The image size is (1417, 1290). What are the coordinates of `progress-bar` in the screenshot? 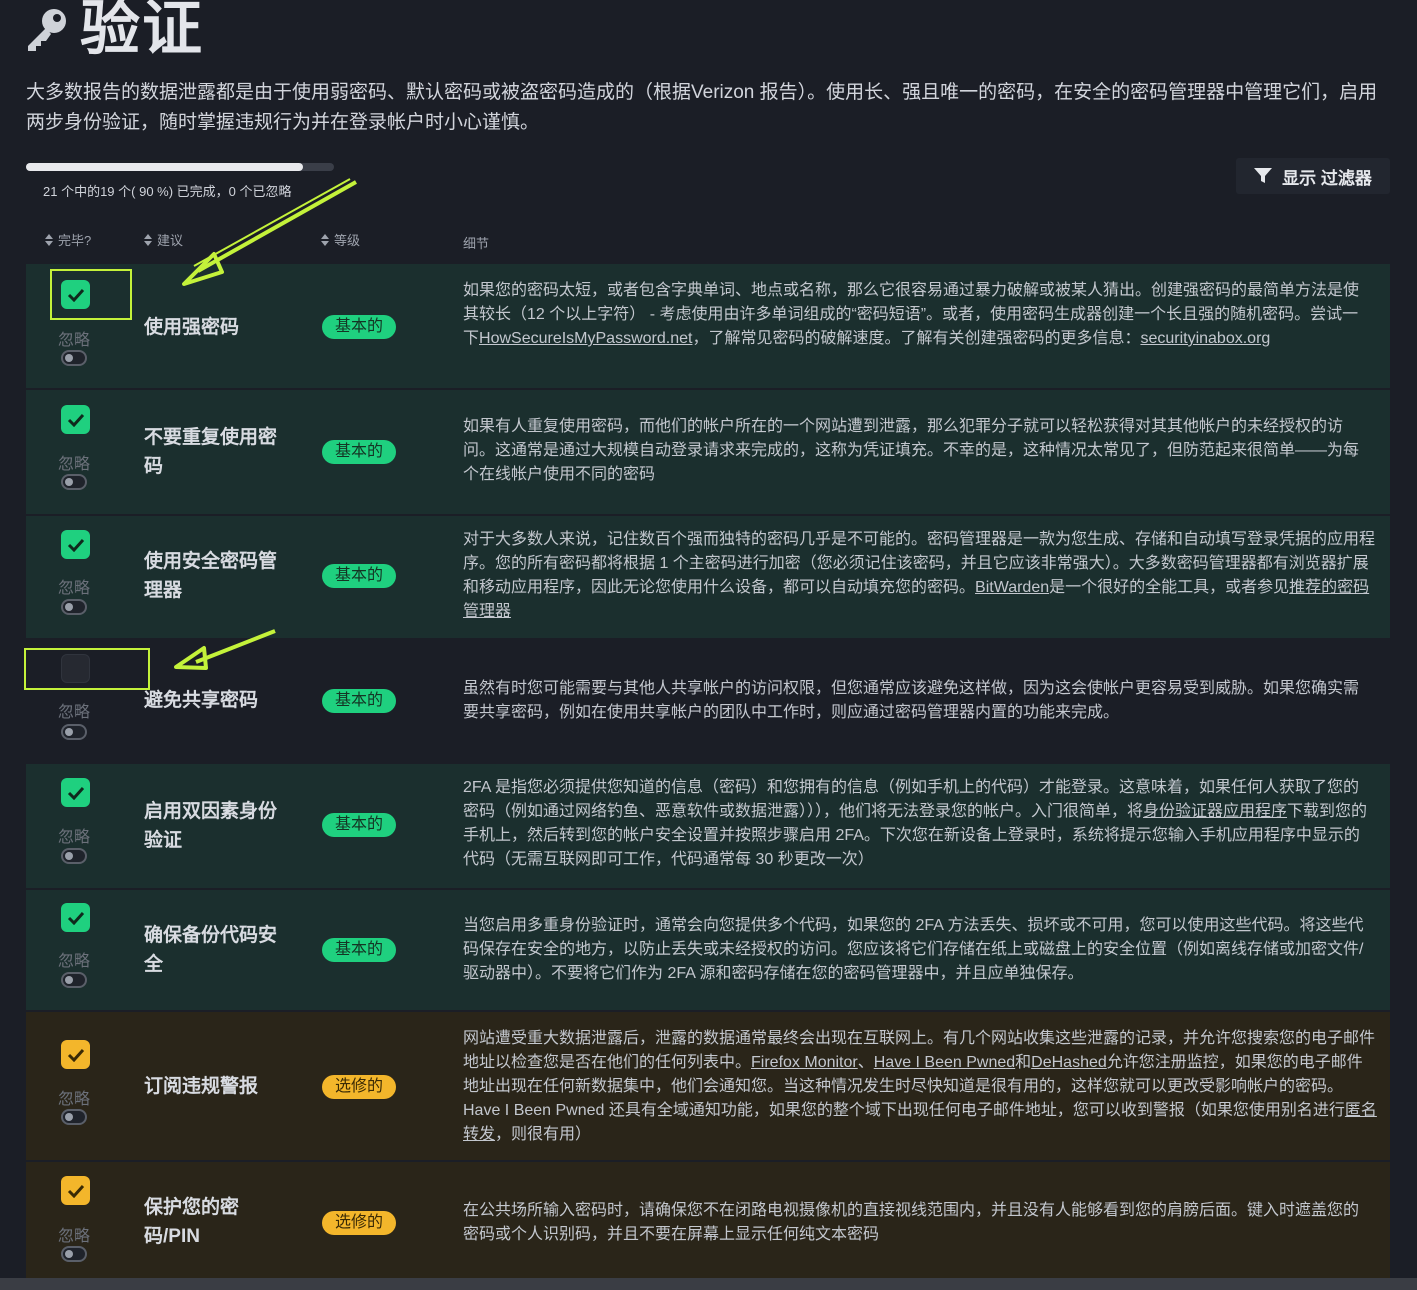 It's located at (180, 167).